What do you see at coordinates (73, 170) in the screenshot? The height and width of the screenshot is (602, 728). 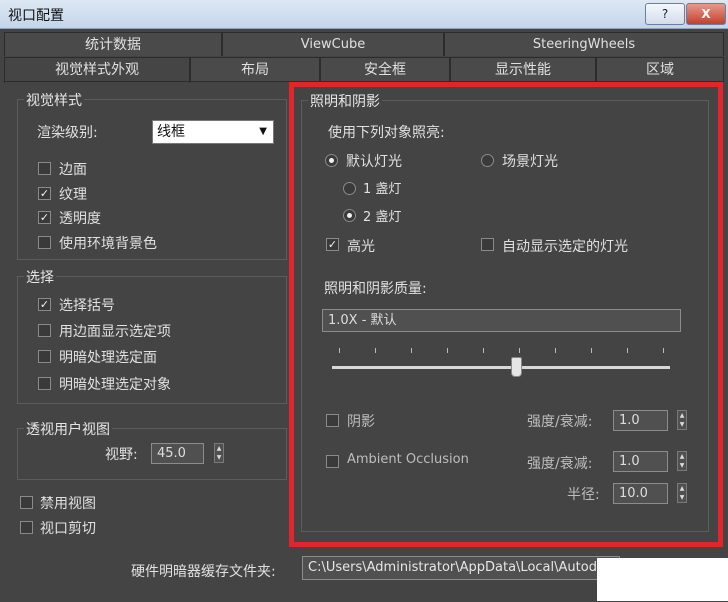 I see `edged-faces-label: 边面` at bounding box center [73, 170].